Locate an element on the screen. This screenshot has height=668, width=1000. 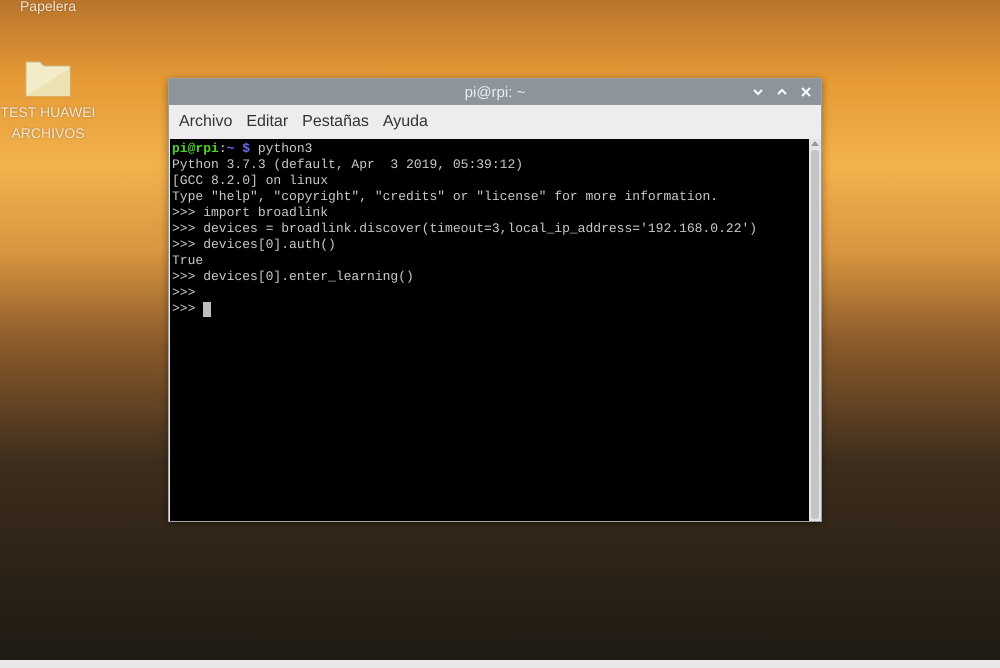
menu-item: Pestañas is located at coordinates (335, 122).